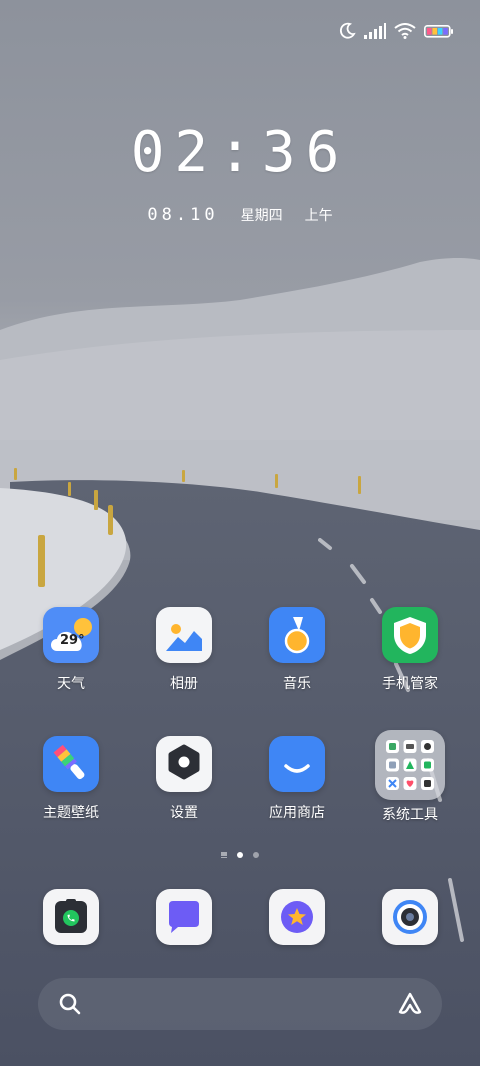 This screenshot has height=1066, width=480. I want to click on status-bar, so click(396, 31).